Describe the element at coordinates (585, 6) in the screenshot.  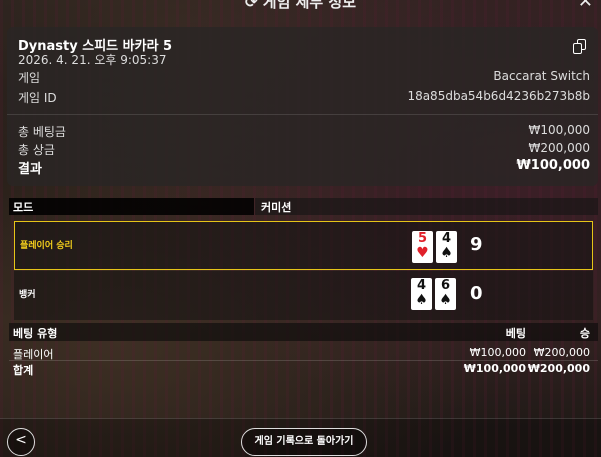
I see `close-icon: ✕` at that location.